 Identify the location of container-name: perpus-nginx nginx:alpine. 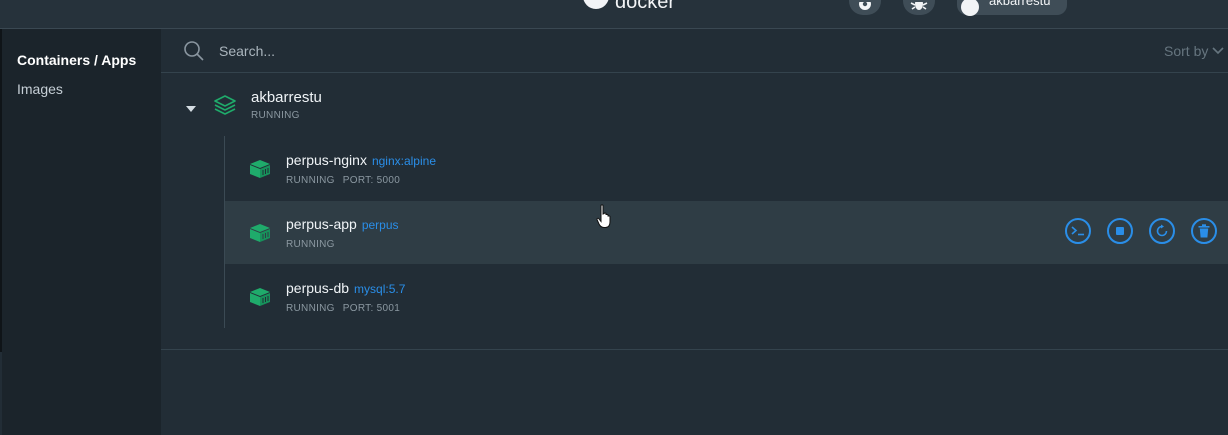
(361, 160).